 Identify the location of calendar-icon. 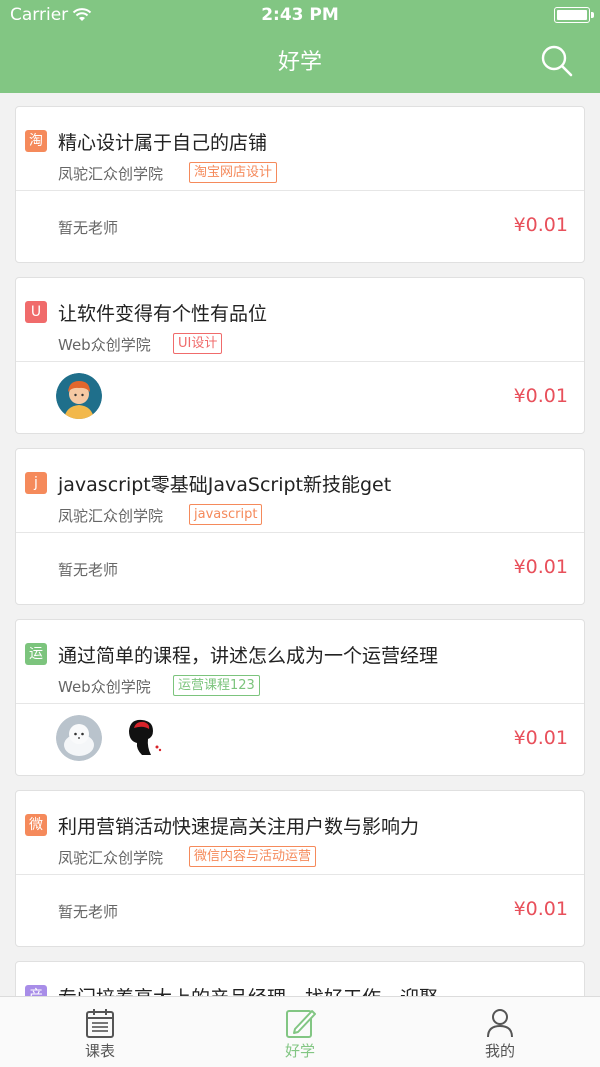
(100, 1023).